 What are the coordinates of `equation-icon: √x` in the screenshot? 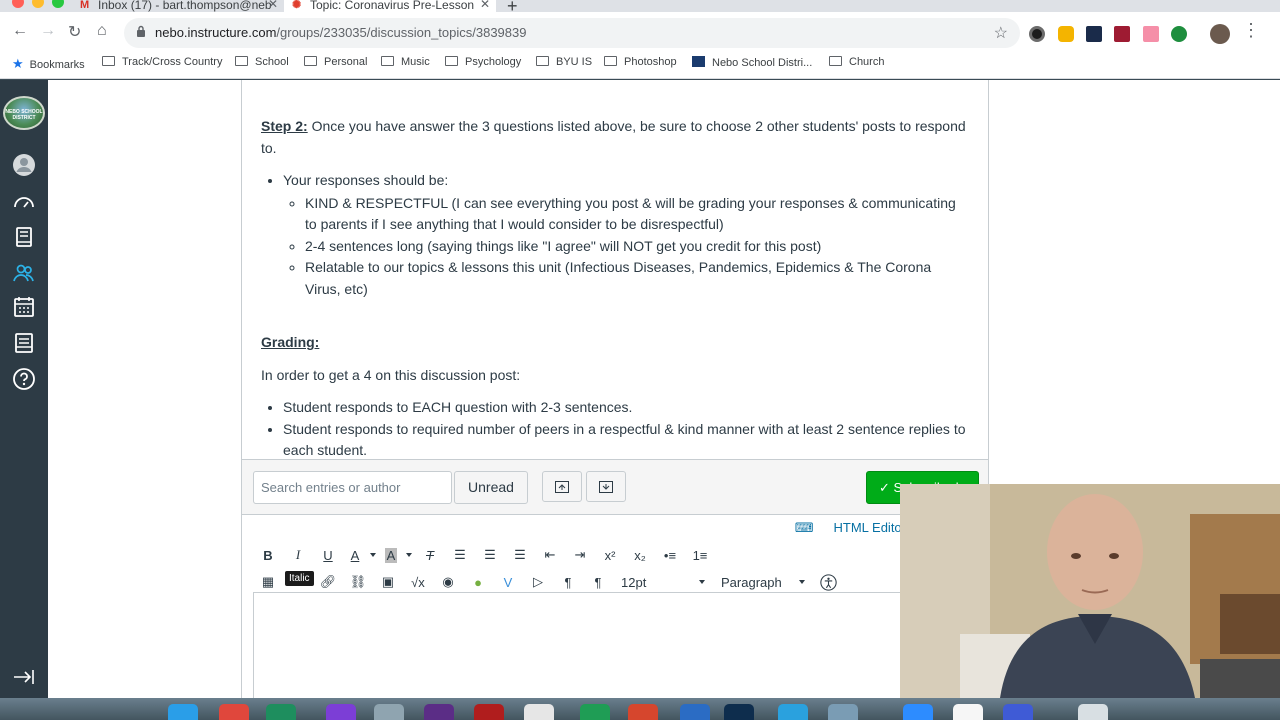 It's located at (418, 582).